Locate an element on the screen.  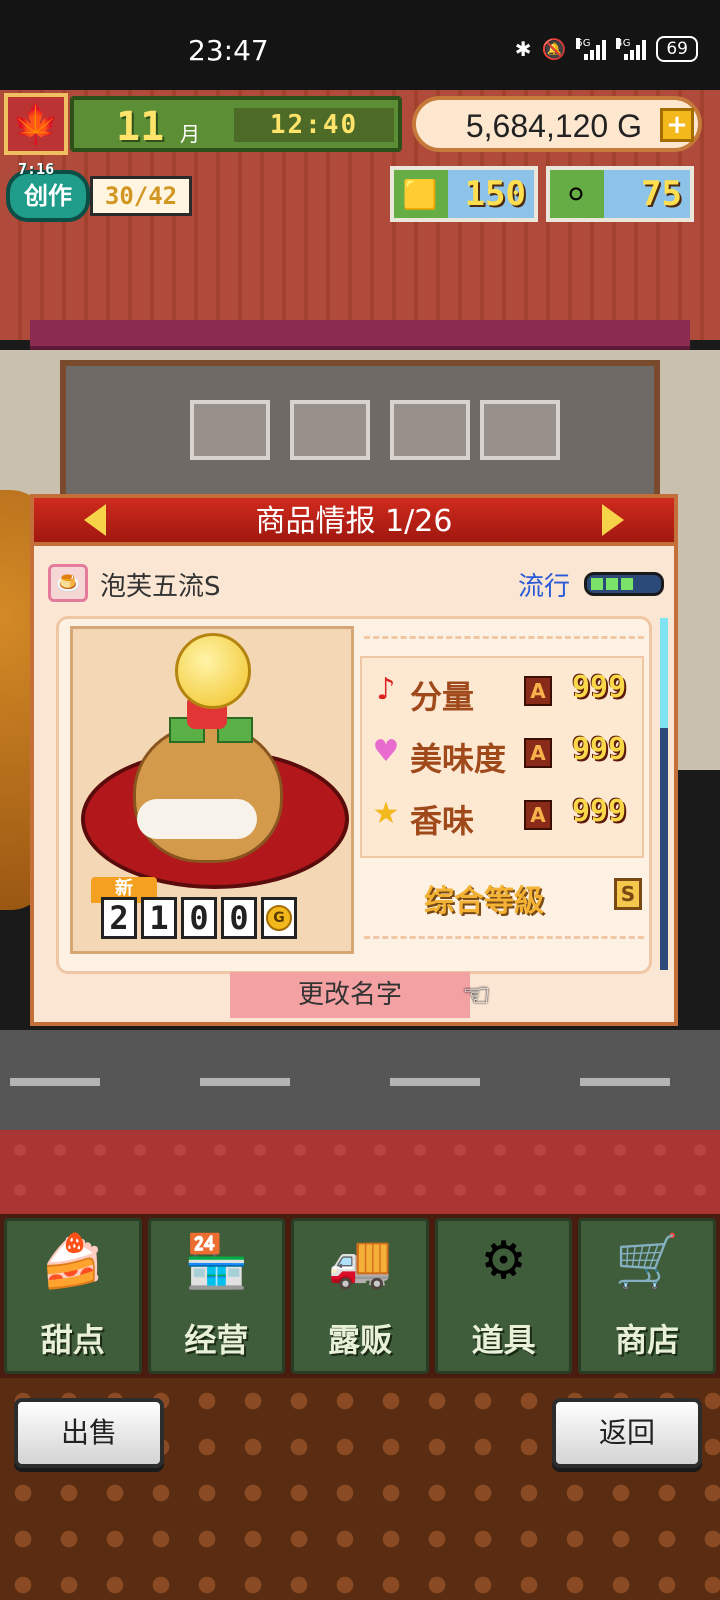
signal-4g-icon: 4G is located at coordinates (631, 49).